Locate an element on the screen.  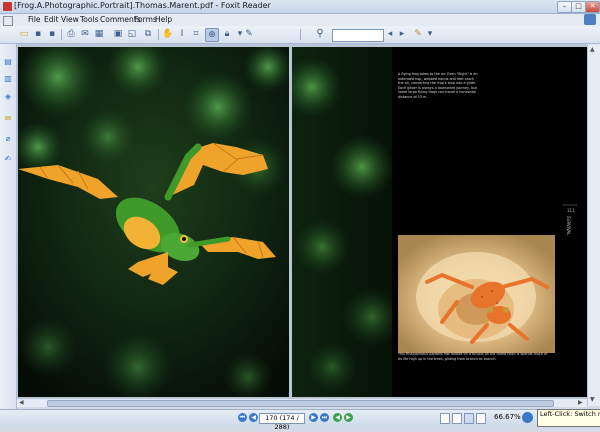
pages-icon: ▥ is located at coordinates (8, 79).